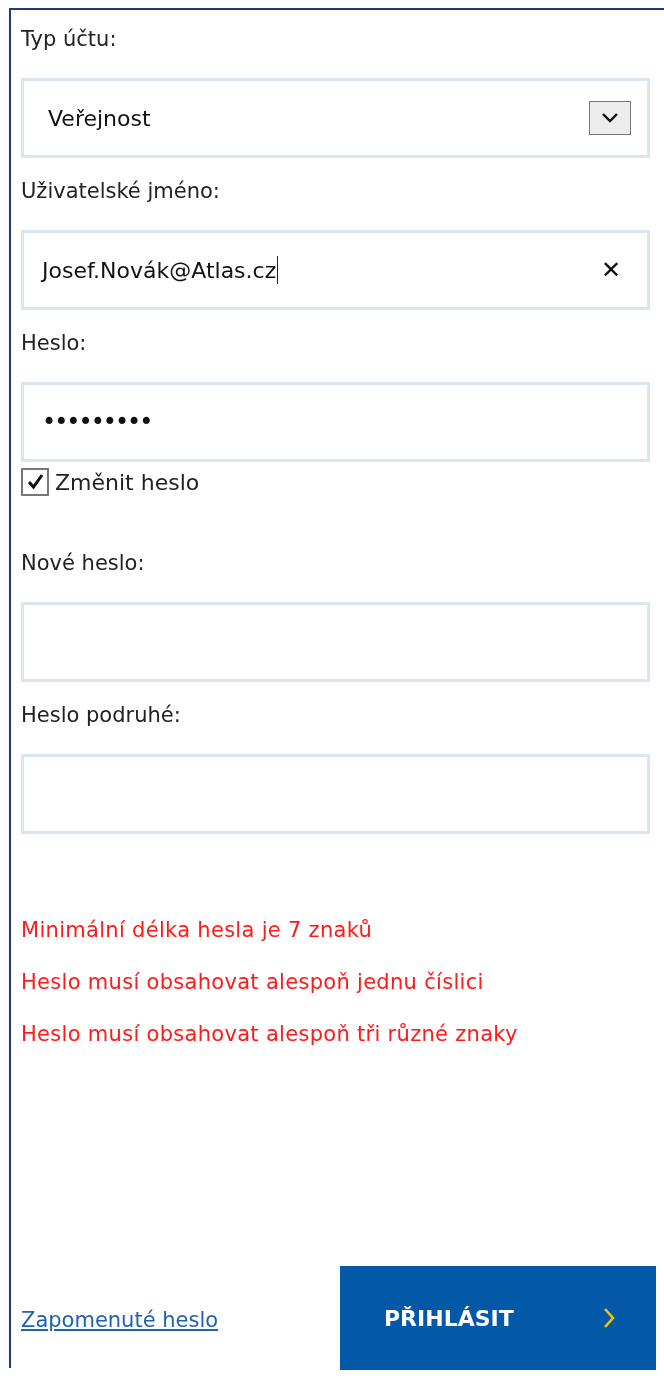 Image resolution: width=664 pixels, height=1376 pixels. What do you see at coordinates (609, 1318) in the screenshot?
I see `chevron-right-icon` at bounding box center [609, 1318].